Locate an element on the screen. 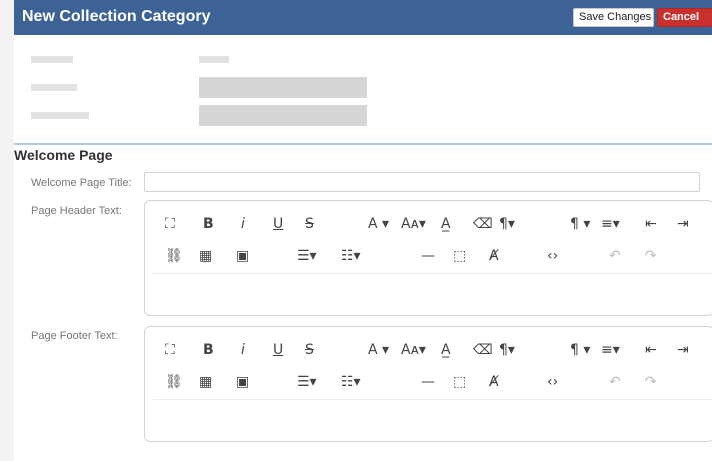  dialog-title: New Collection Category is located at coordinates (116, 16).